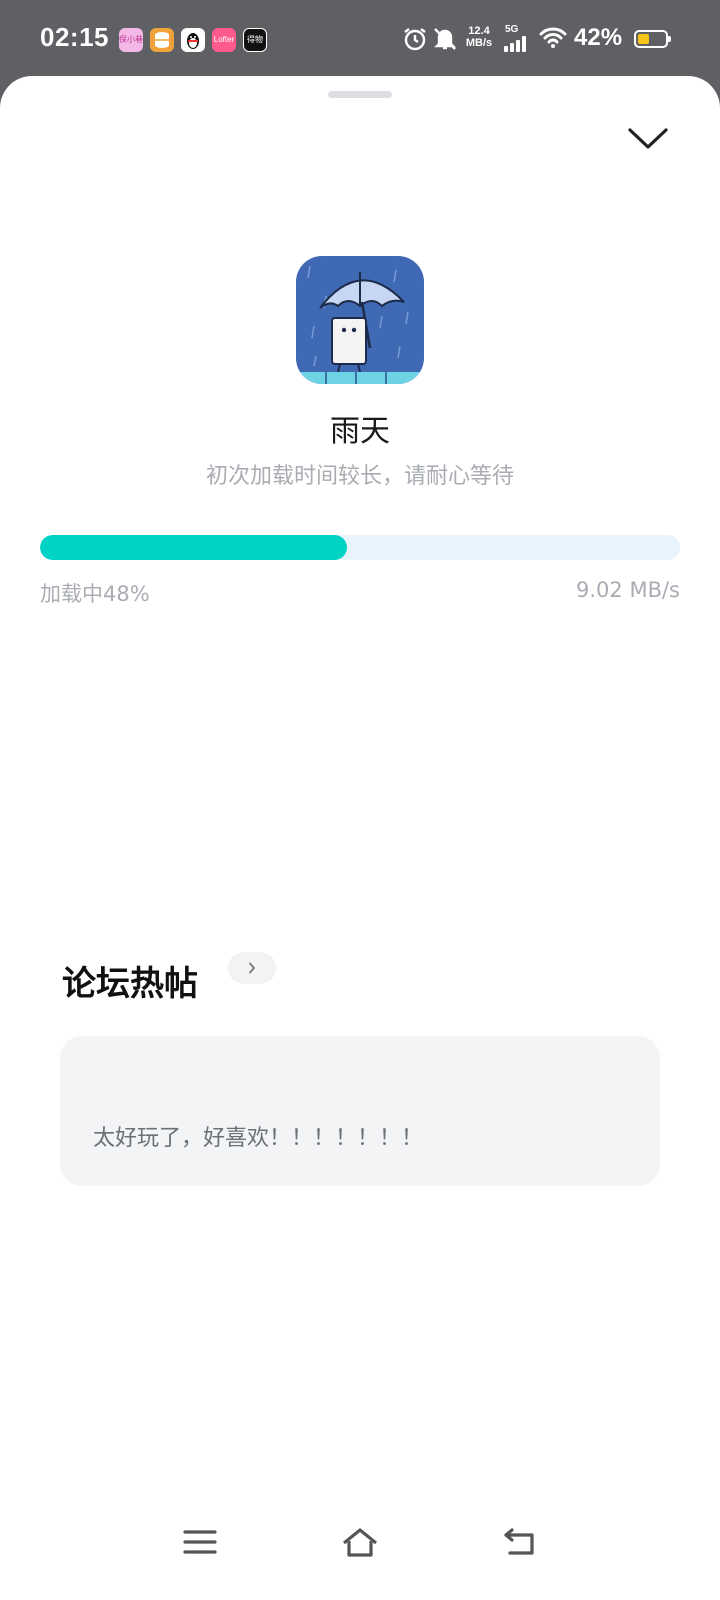 The width and height of the screenshot is (720, 1600). What do you see at coordinates (360, 431) in the screenshot?
I see `app-name: 雨天` at bounding box center [360, 431].